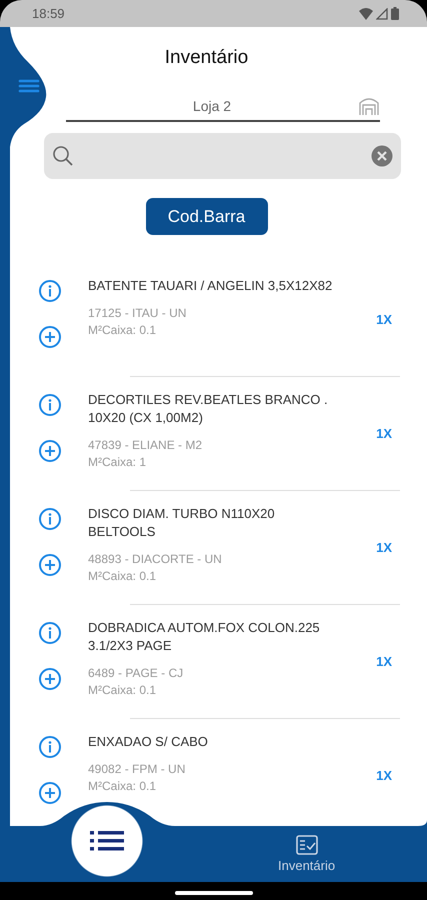 Image resolution: width=427 pixels, height=900 pixels. I want to click on barcode-button: Cod.Barra, so click(207, 216).